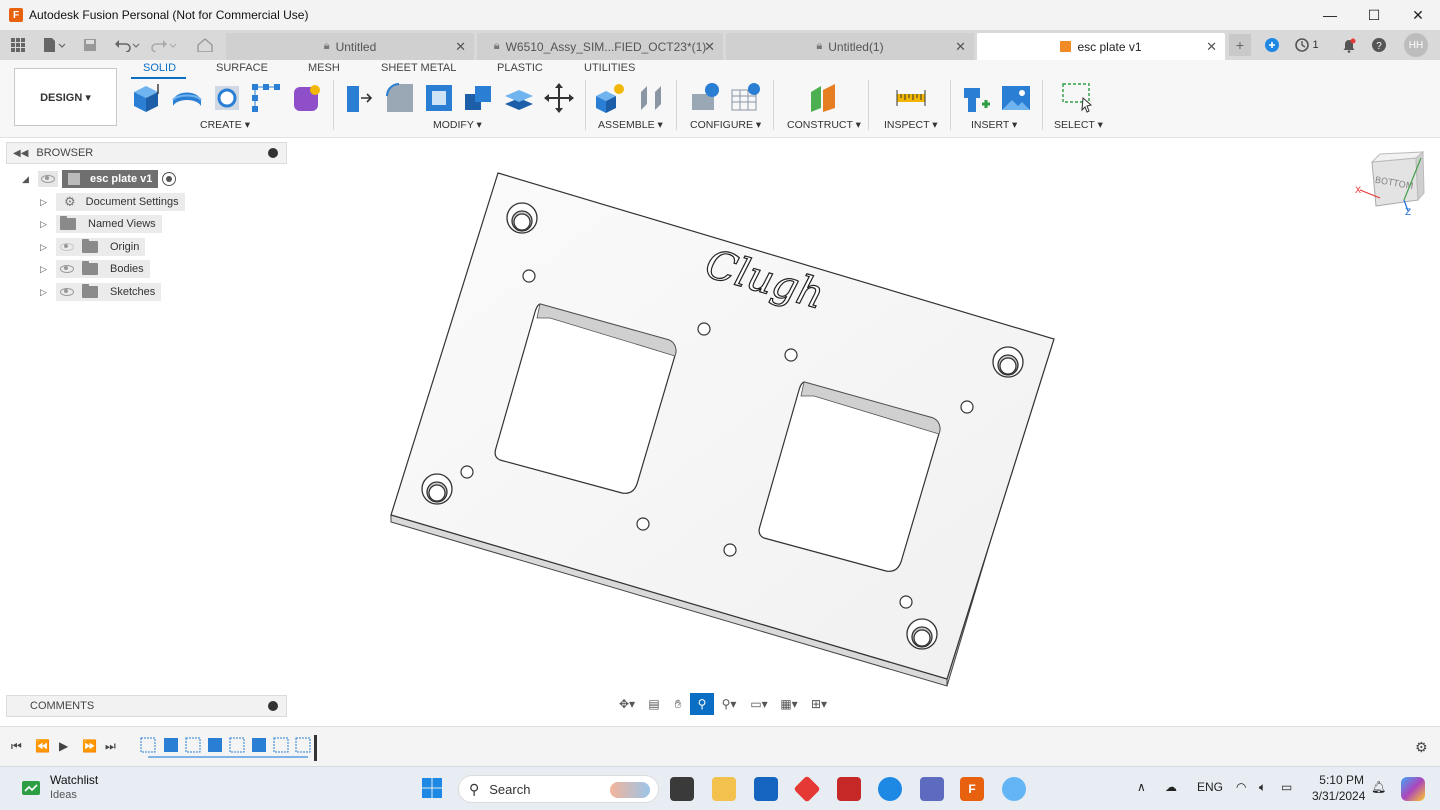 The width and height of the screenshot is (1440, 810). I want to click on insert-derive-icon, so click(976, 98).